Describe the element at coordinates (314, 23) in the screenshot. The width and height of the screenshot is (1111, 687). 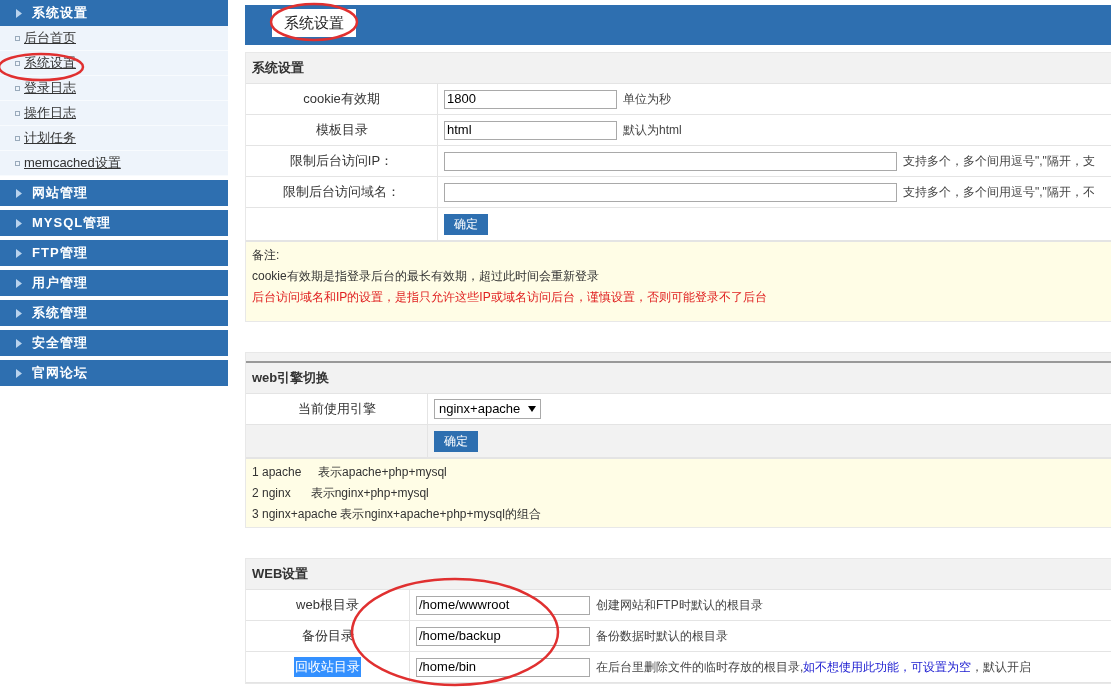
I see `page-tab: 系统设置` at that location.